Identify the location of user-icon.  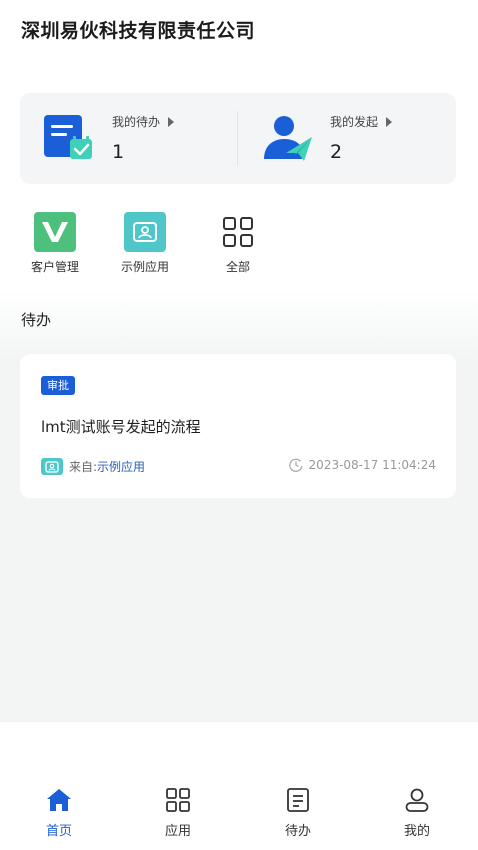
(417, 800).